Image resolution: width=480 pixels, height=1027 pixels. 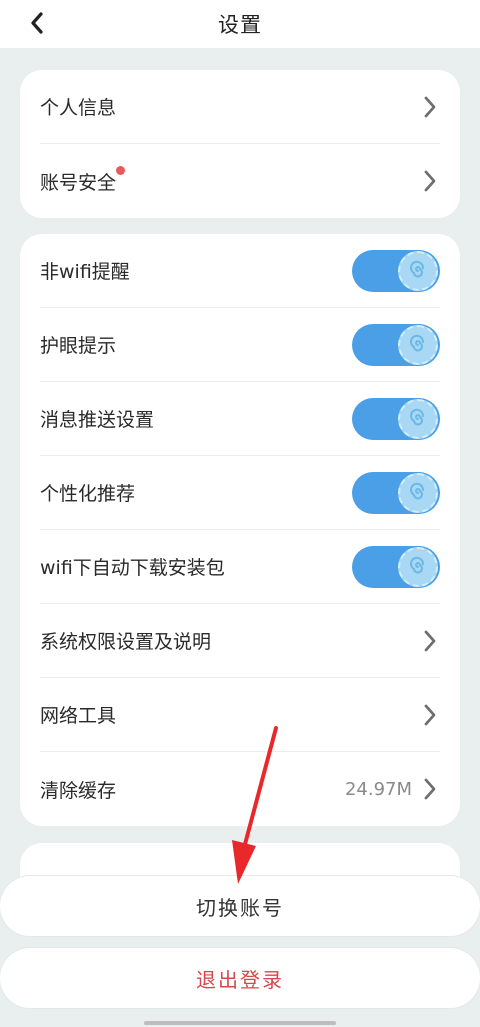 I want to click on row-label: 网络工具, so click(x=78, y=716).